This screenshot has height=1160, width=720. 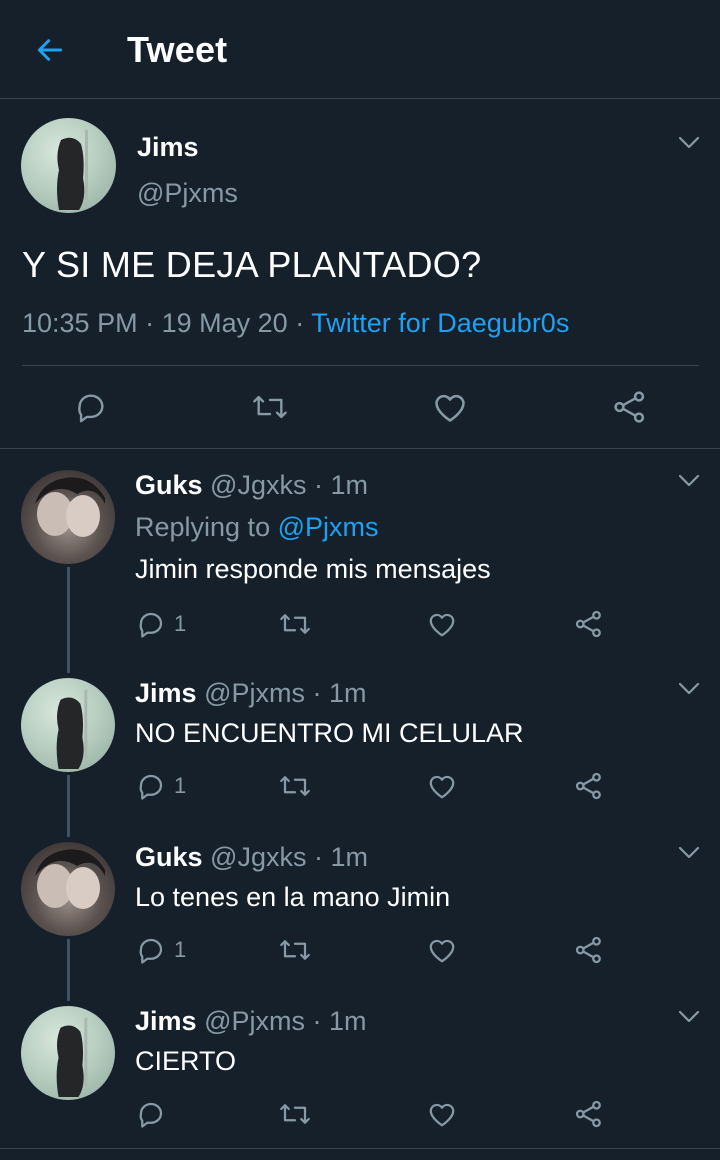 I want to click on arrow-left-icon, so click(x=50, y=50).